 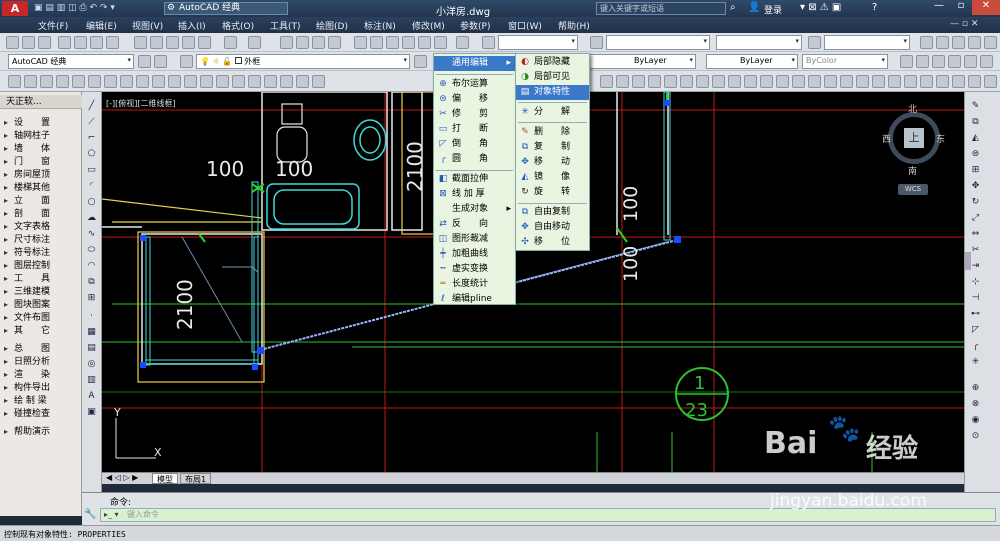 I want to click on popup-length-stats: ═ 长度统计, so click(x=474, y=284).